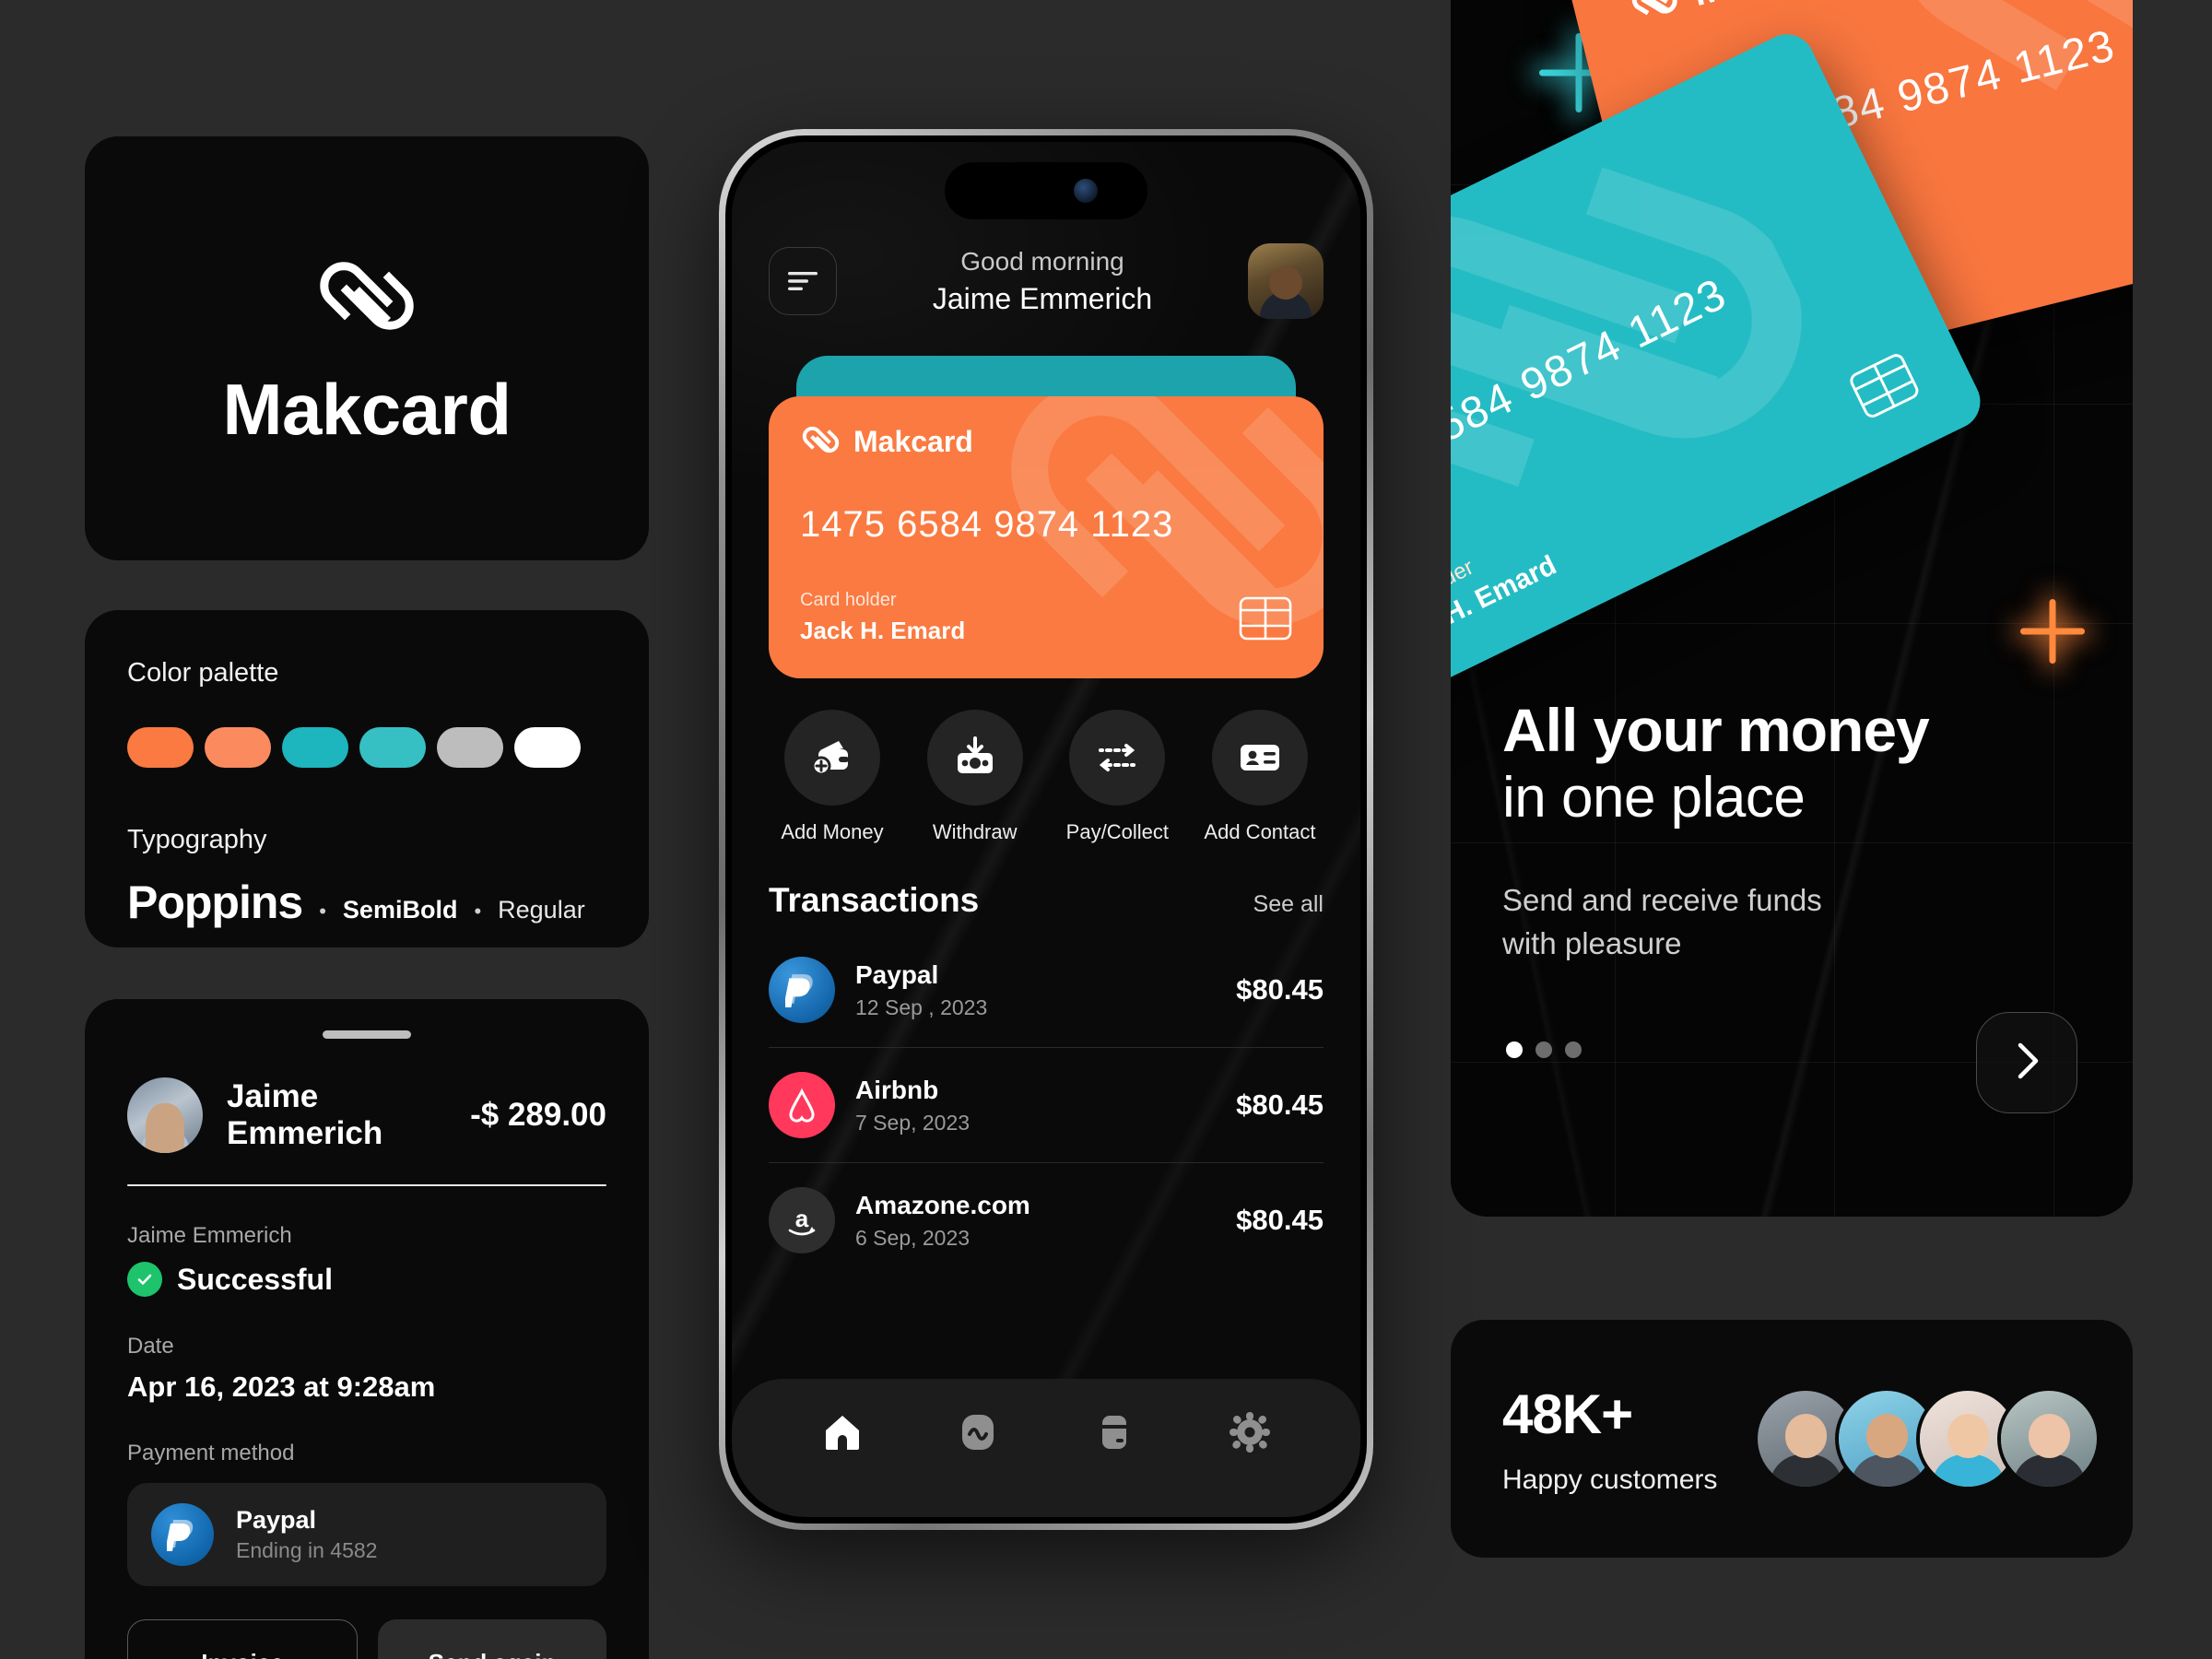 The height and width of the screenshot is (1659, 2212). Describe the element at coordinates (832, 831) in the screenshot. I see `quick-action-label: Add Money` at that location.